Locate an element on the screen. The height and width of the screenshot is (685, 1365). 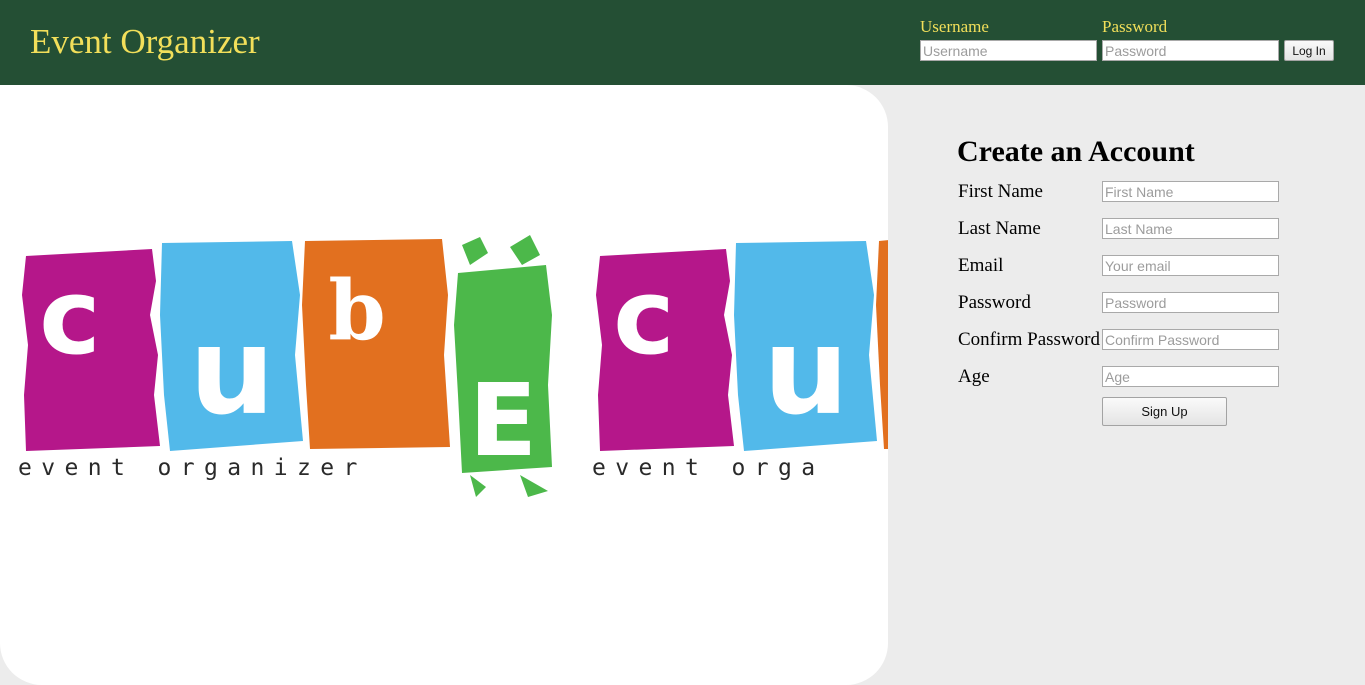
logo-letter-u: u is located at coordinates (231, 372).